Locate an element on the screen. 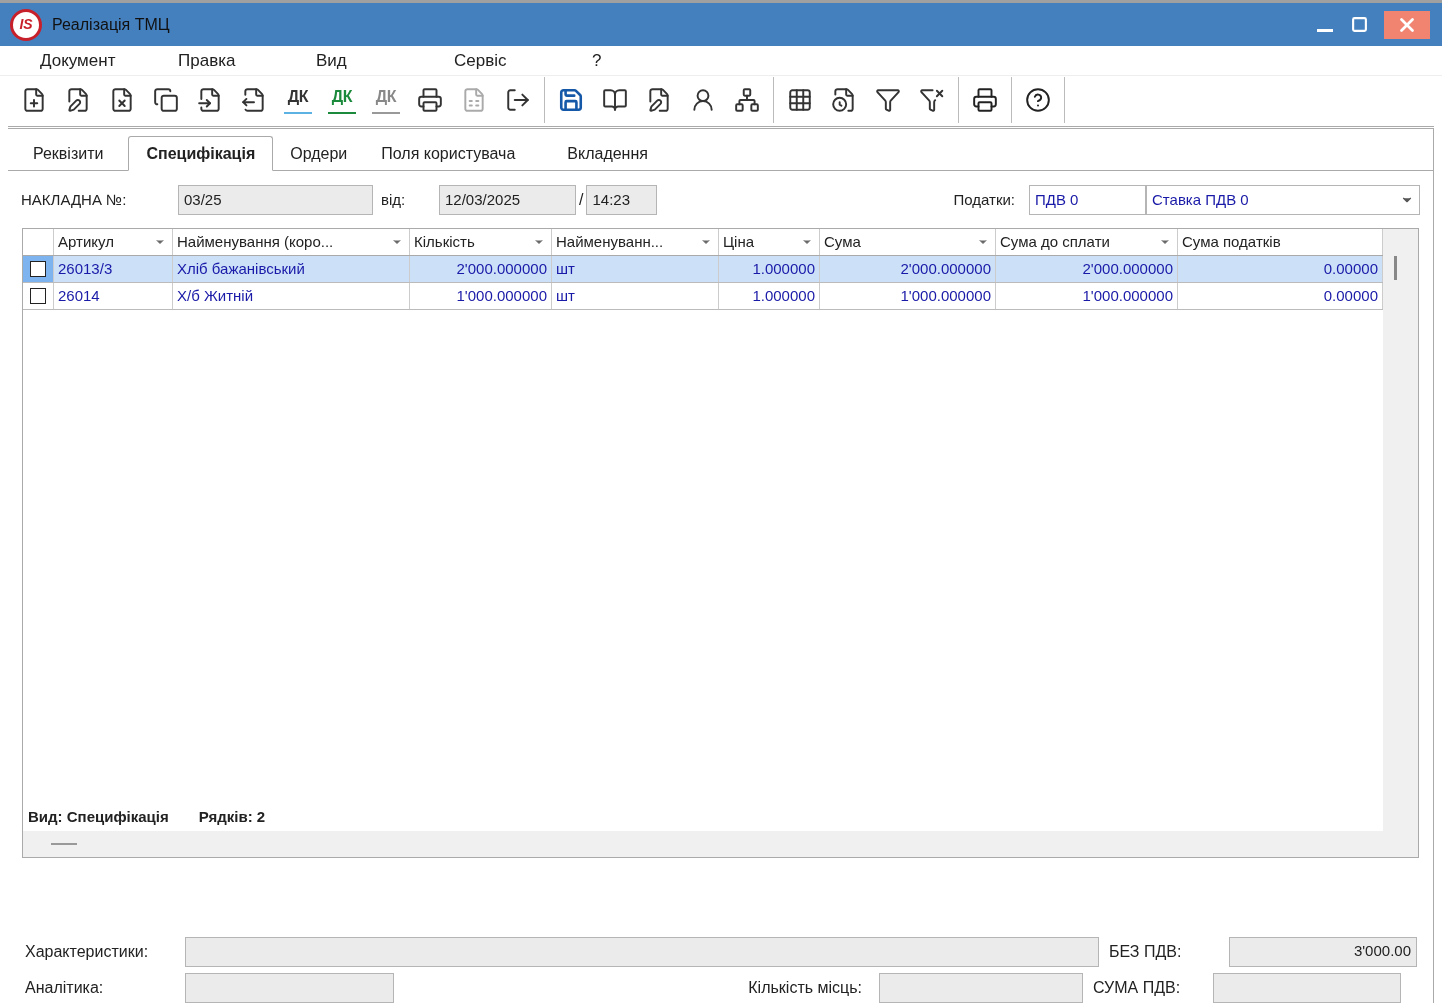 The height and width of the screenshot is (1003, 1442). hierarchy-icon is located at coordinates (747, 100).